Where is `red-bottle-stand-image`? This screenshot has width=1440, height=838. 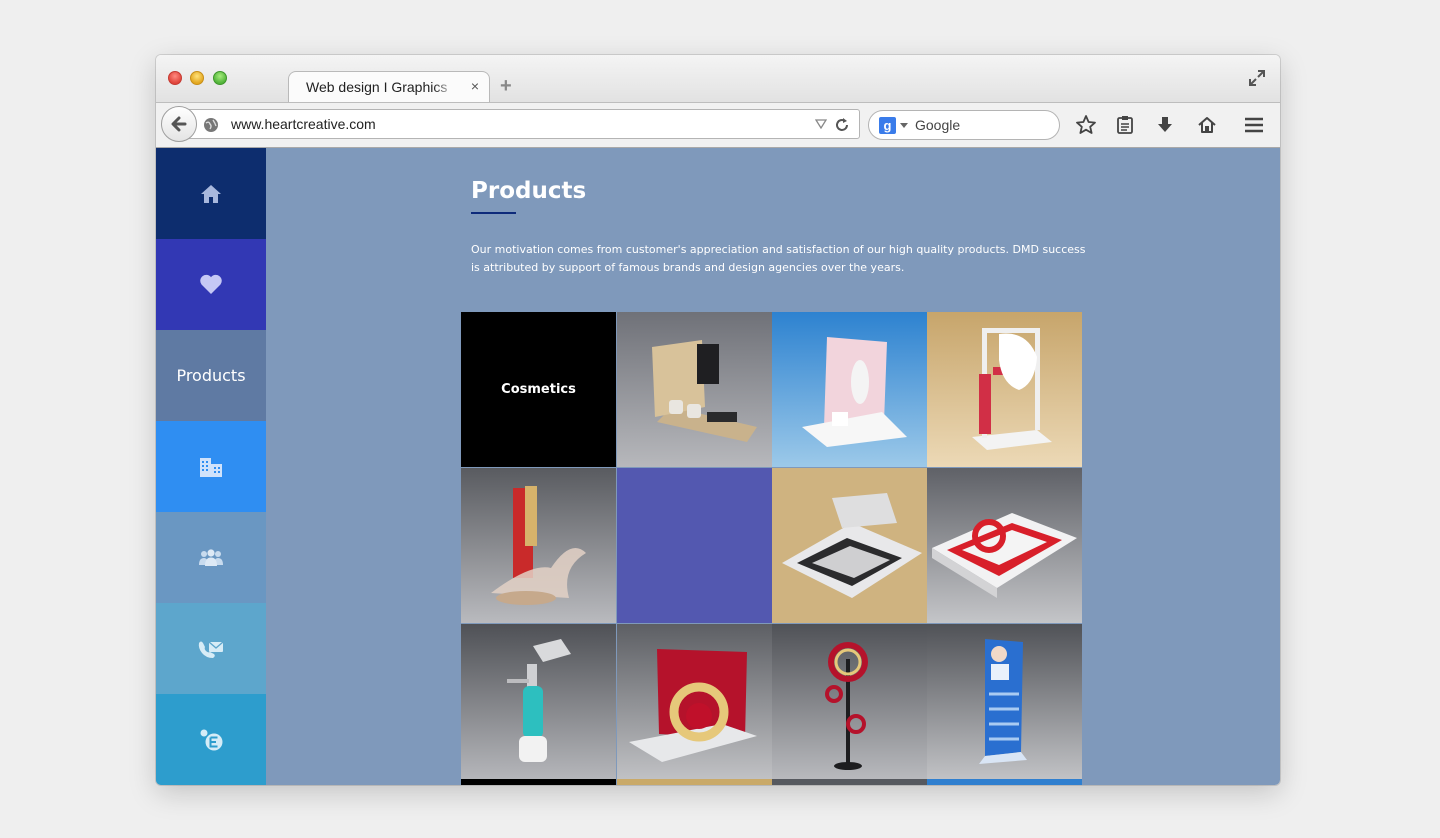 red-bottle-stand-image is located at coordinates (538, 545).